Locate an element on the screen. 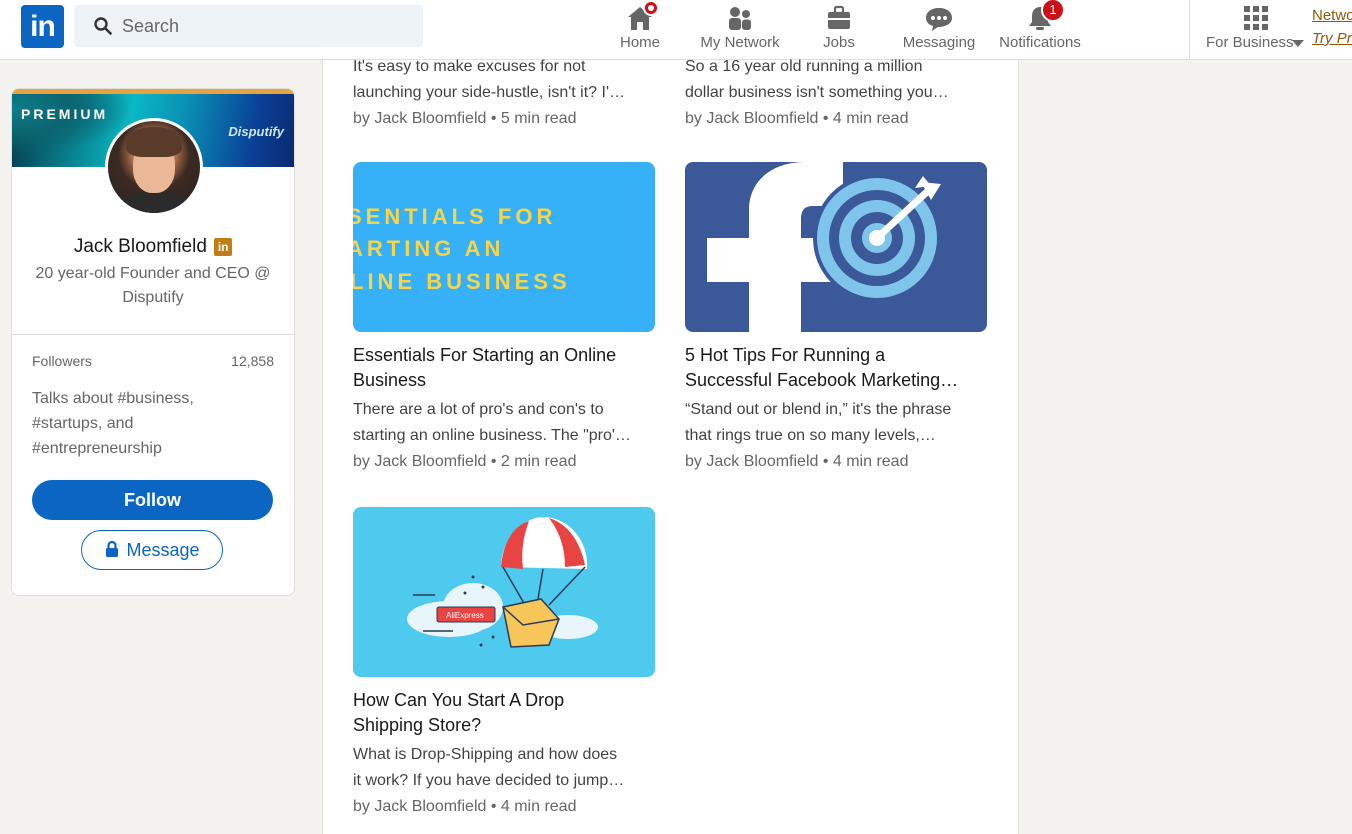 Image resolution: width=1352 pixels, height=834 pixels. briefcase-icon is located at coordinates (839, 17).